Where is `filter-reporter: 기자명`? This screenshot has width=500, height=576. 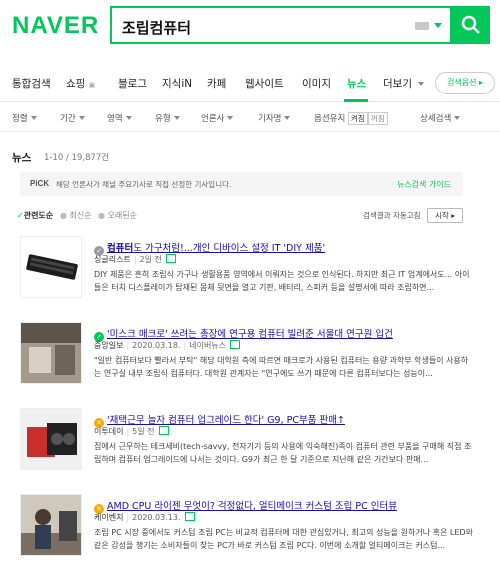
filter-reporter: 기자명 is located at coordinates (274, 118).